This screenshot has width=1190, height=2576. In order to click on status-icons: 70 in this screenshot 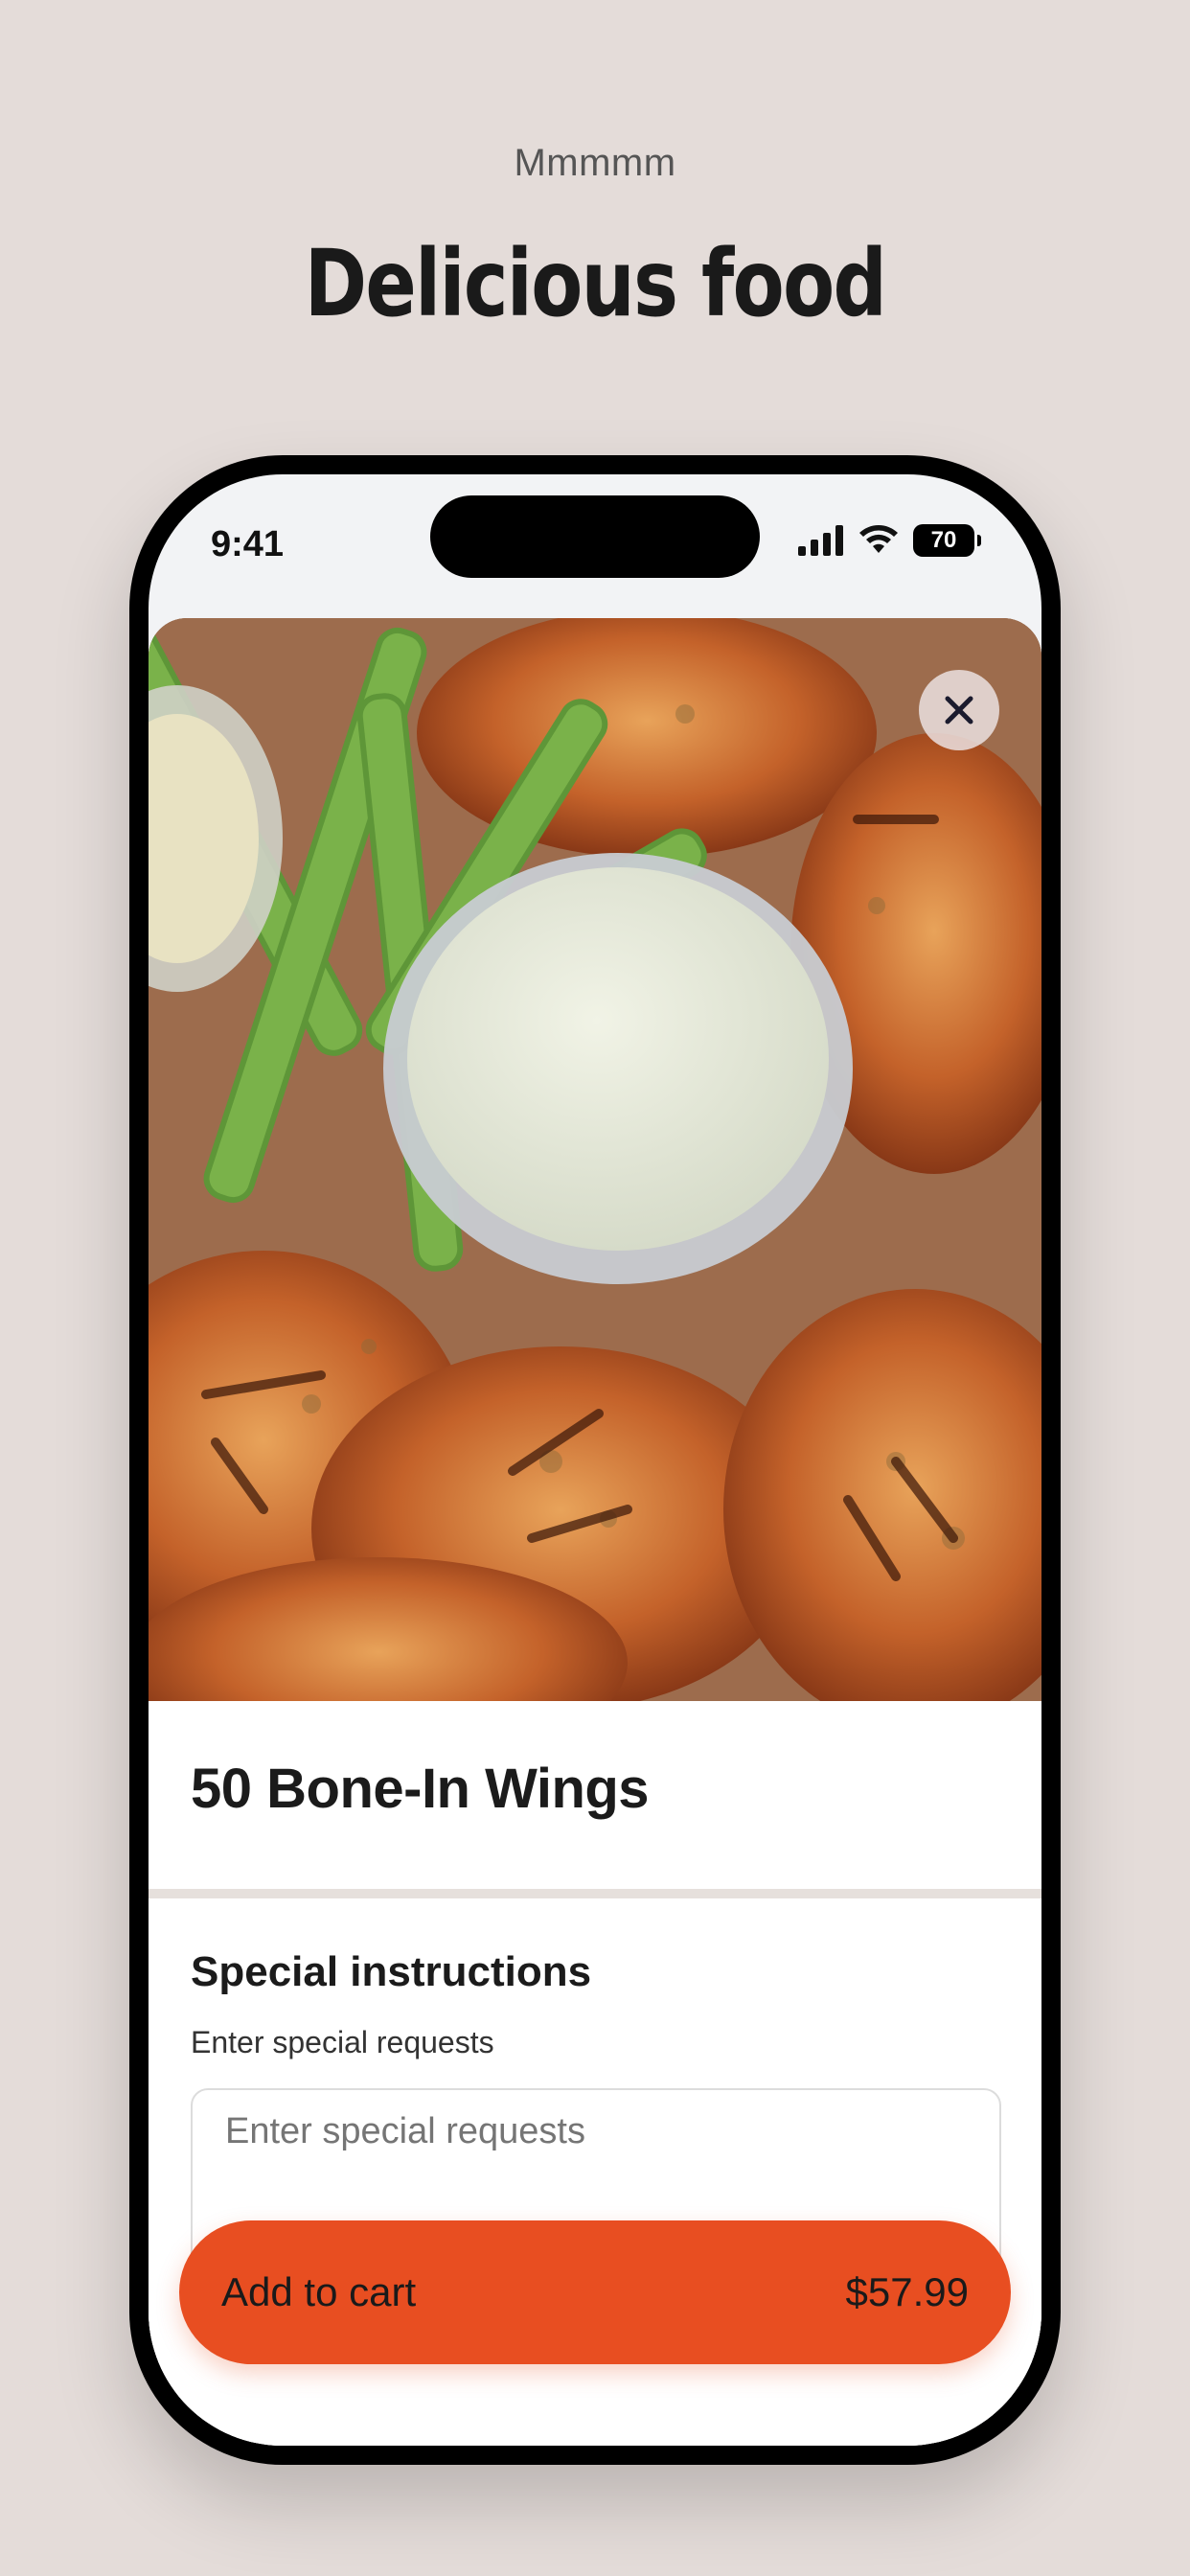, I will do `click(889, 540)`.